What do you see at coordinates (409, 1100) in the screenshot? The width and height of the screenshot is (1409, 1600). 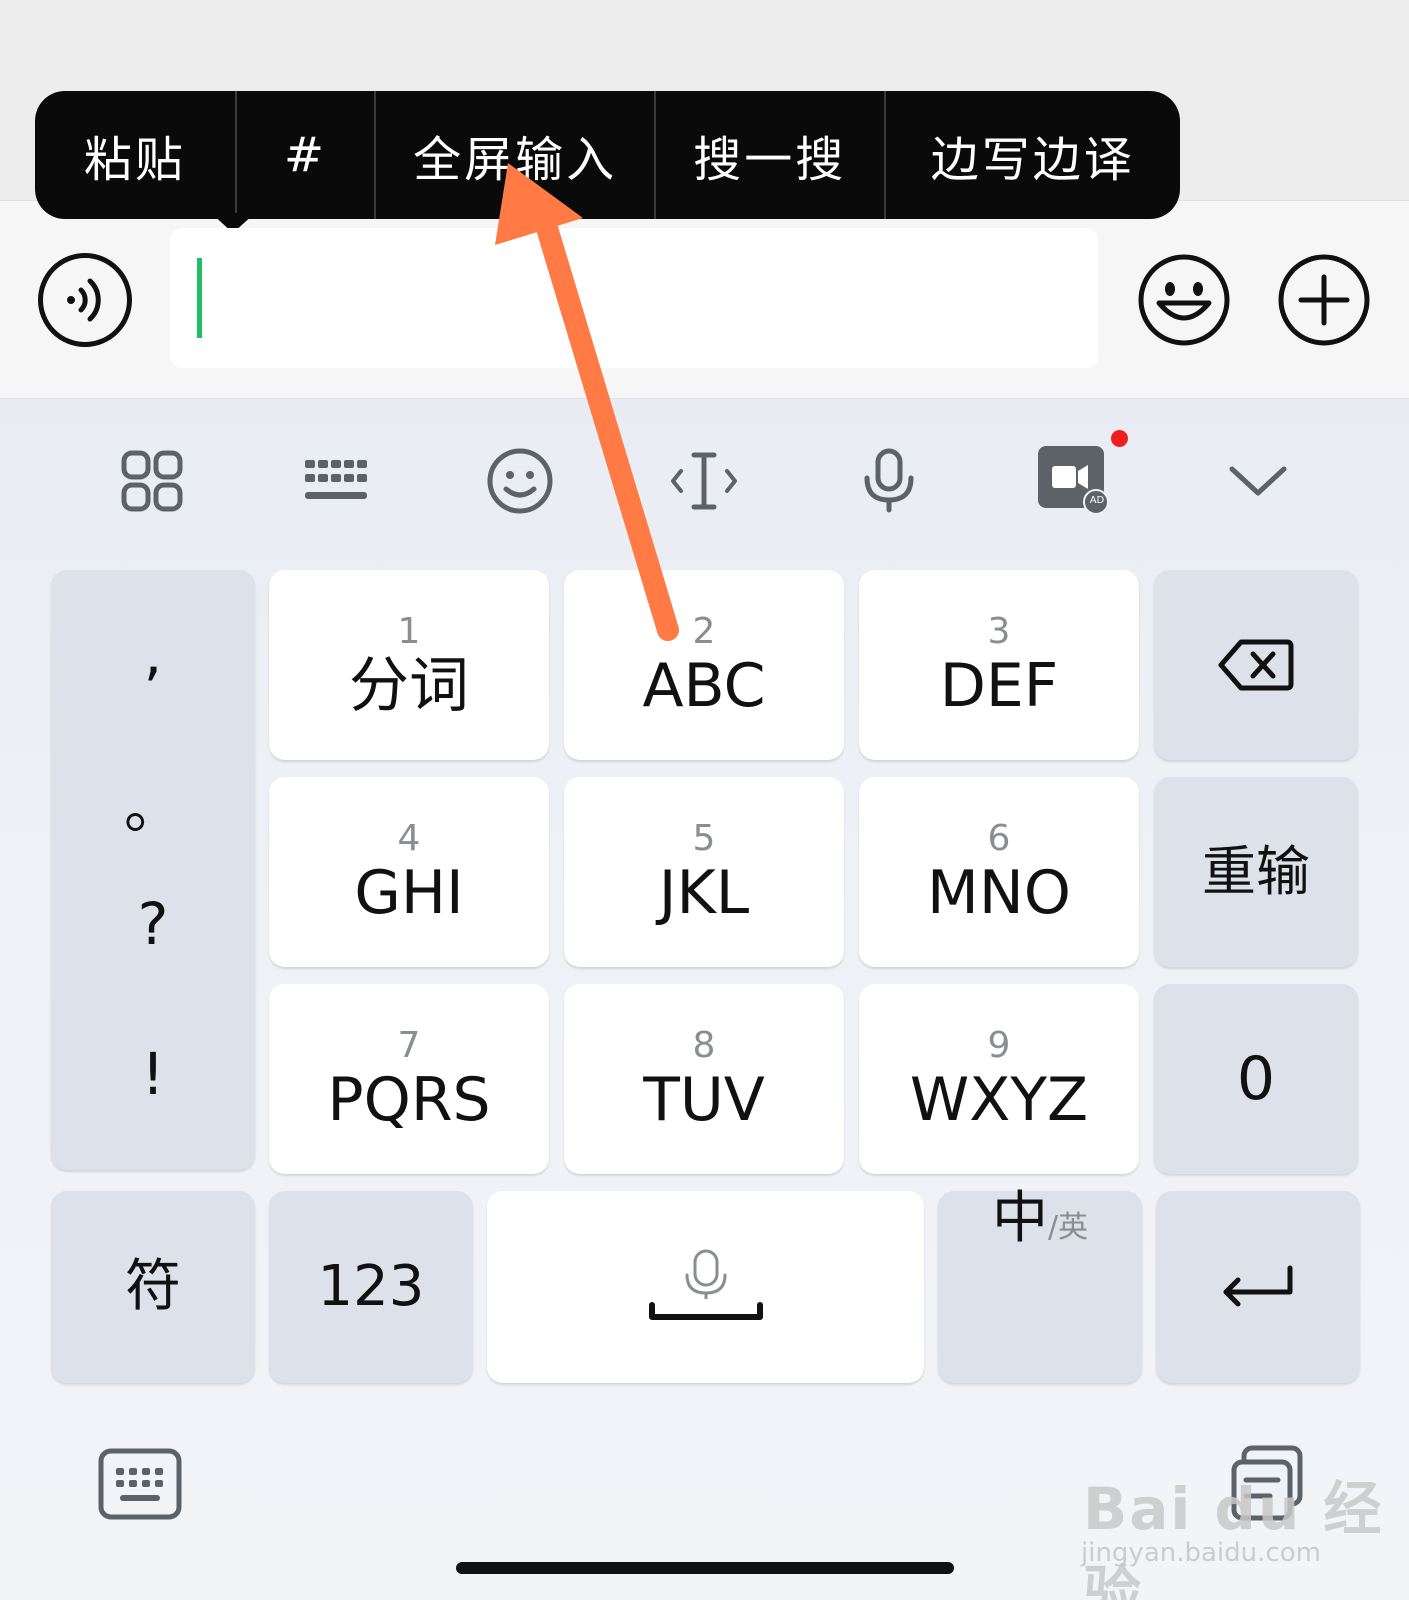 I see `key-label: PQRS` at bounding box center [409, 1100].